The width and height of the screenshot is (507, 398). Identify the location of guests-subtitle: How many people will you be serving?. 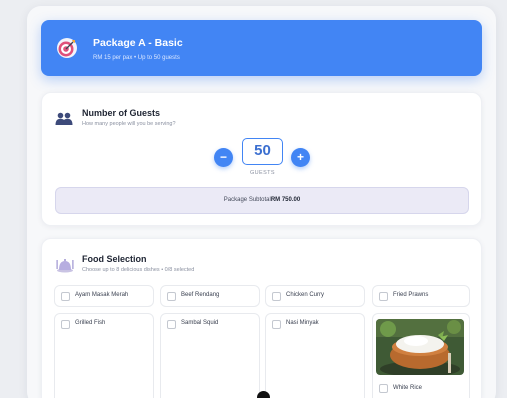
(129, 124).